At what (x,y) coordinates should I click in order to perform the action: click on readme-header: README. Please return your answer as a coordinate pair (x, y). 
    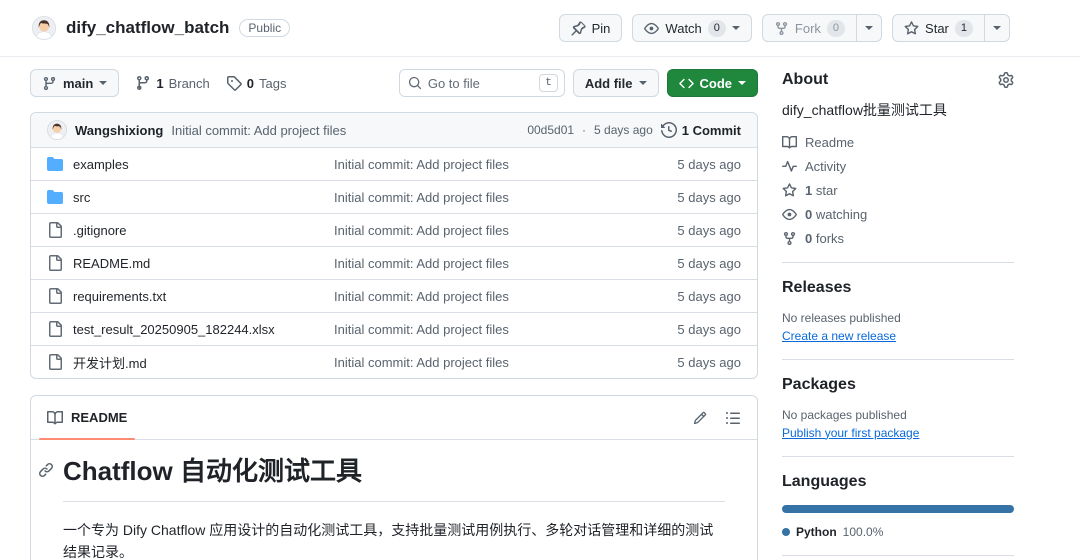
    Looking at the image, I should click on (394, 418).